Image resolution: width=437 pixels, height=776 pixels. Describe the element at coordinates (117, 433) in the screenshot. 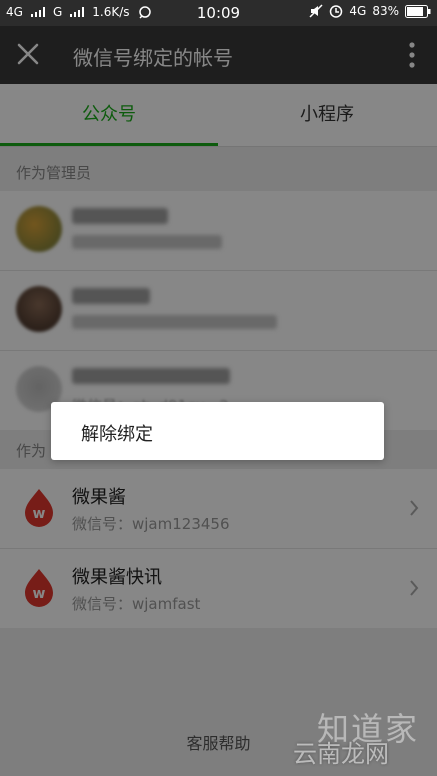

I see `unbind-menu-item: 解除绑定` at that location.